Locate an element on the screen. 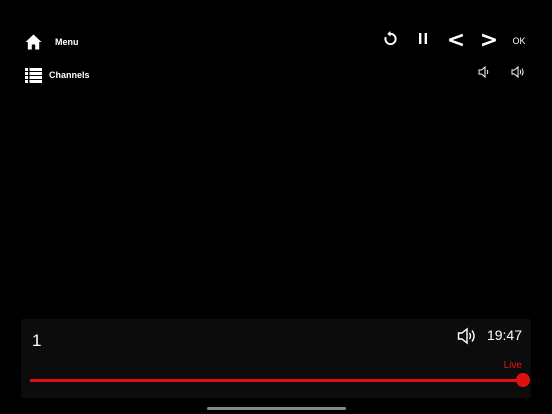  previous-button: < is located at coordinates (456, 40).